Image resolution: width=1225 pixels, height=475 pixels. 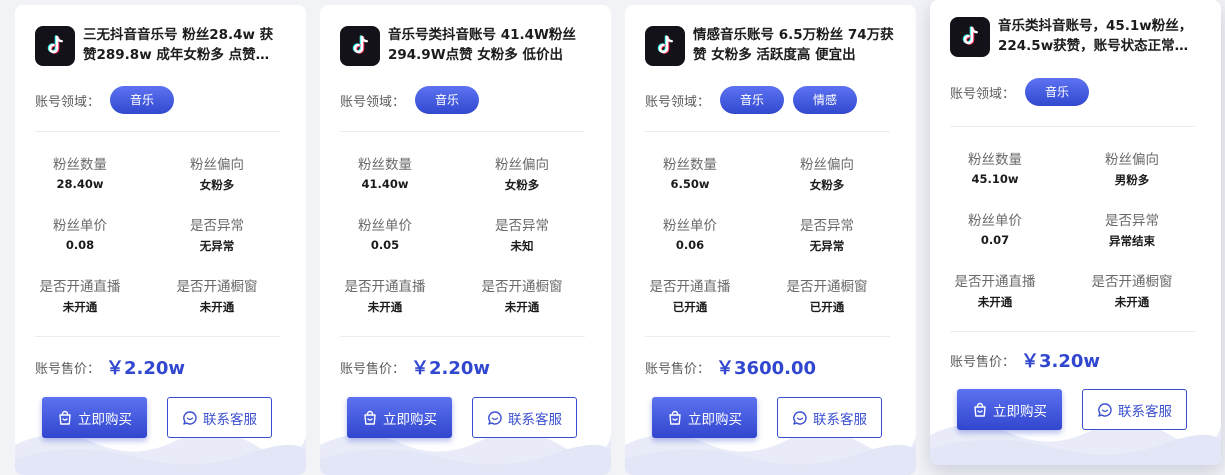 I want to click on price-row: 账号售价： ￥3.20w, so click(x=1025, y=360).